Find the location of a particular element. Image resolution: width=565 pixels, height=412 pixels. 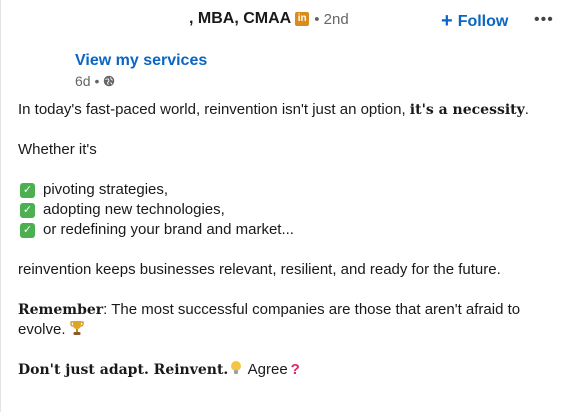

ellipsis-icon: ••• is located at coordinates (544, 20).